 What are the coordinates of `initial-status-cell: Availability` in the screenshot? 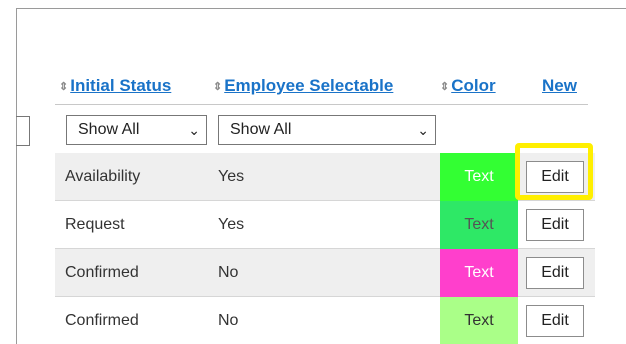 It's located at (103, 176).